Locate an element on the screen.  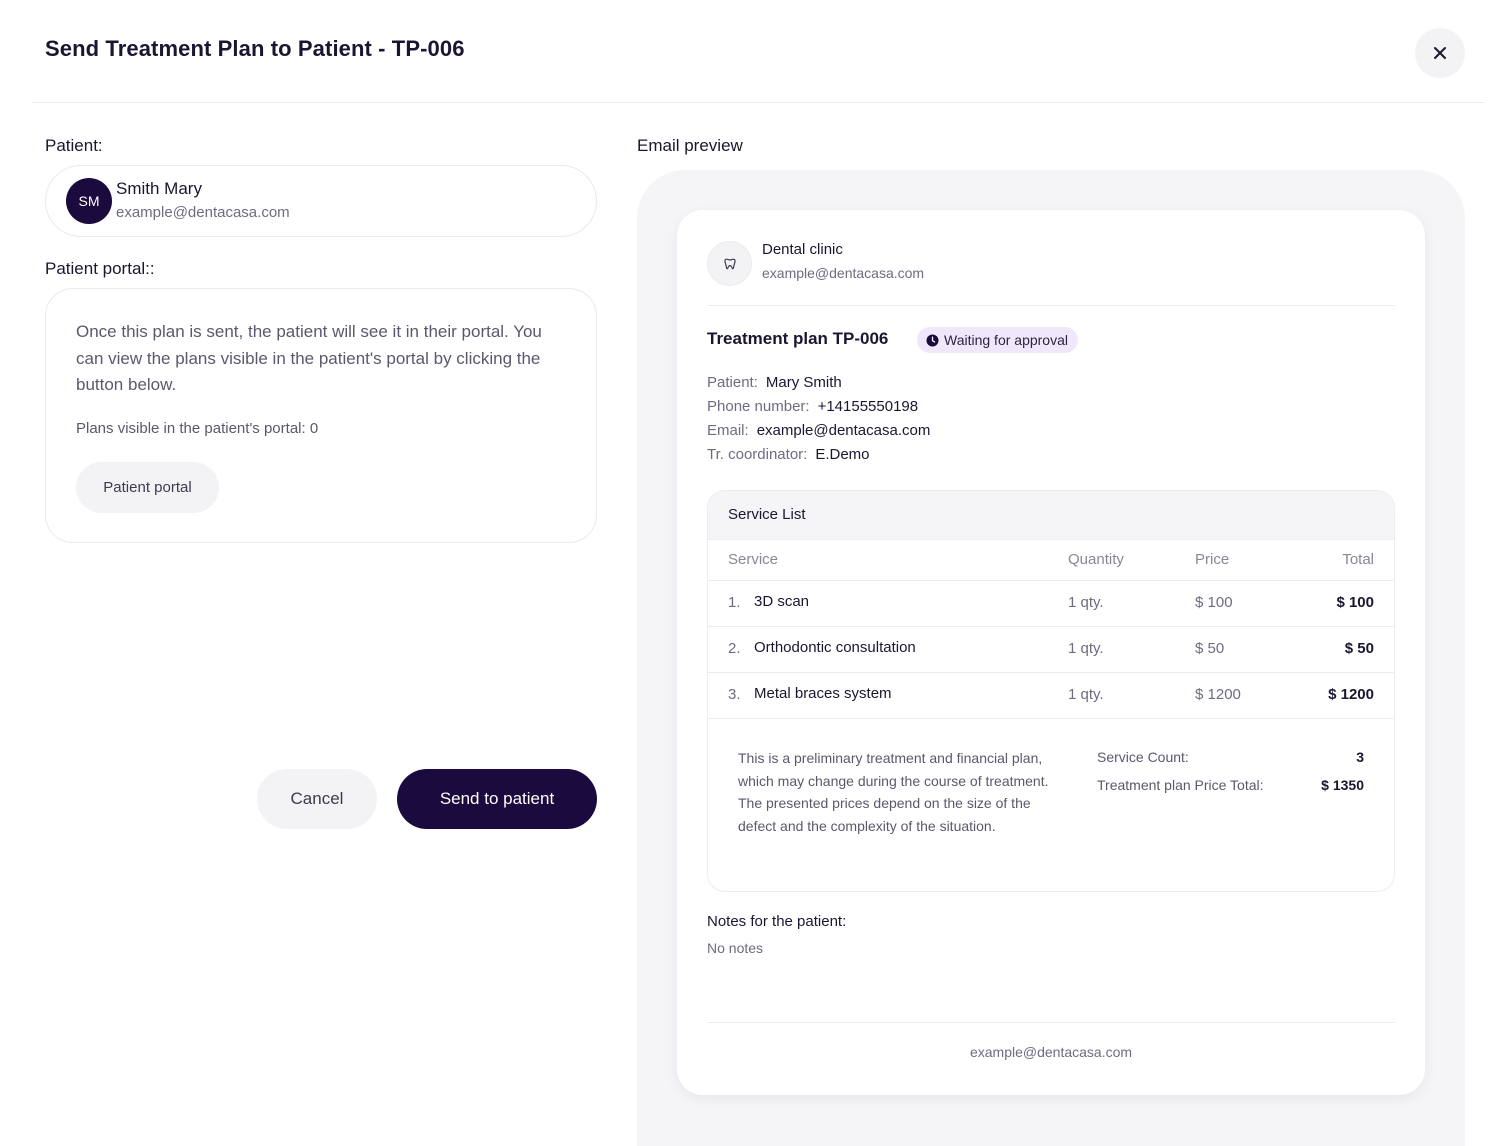
status-badge: Waiting for approval is located at coordinates (997, 340).